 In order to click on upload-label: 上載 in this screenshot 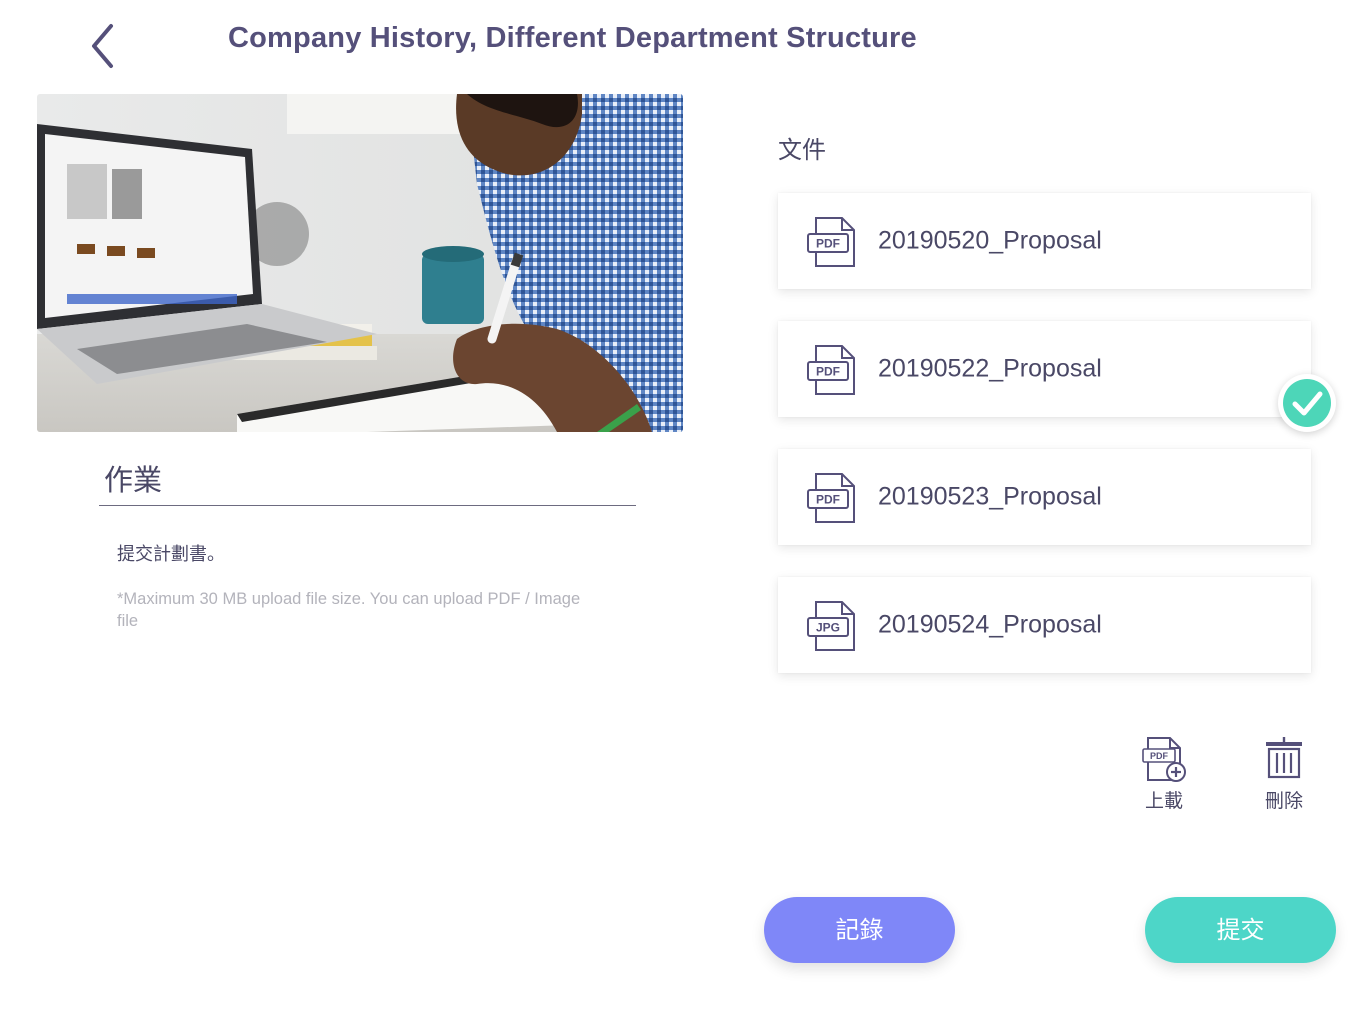, I will do `click(1163, 801)`.